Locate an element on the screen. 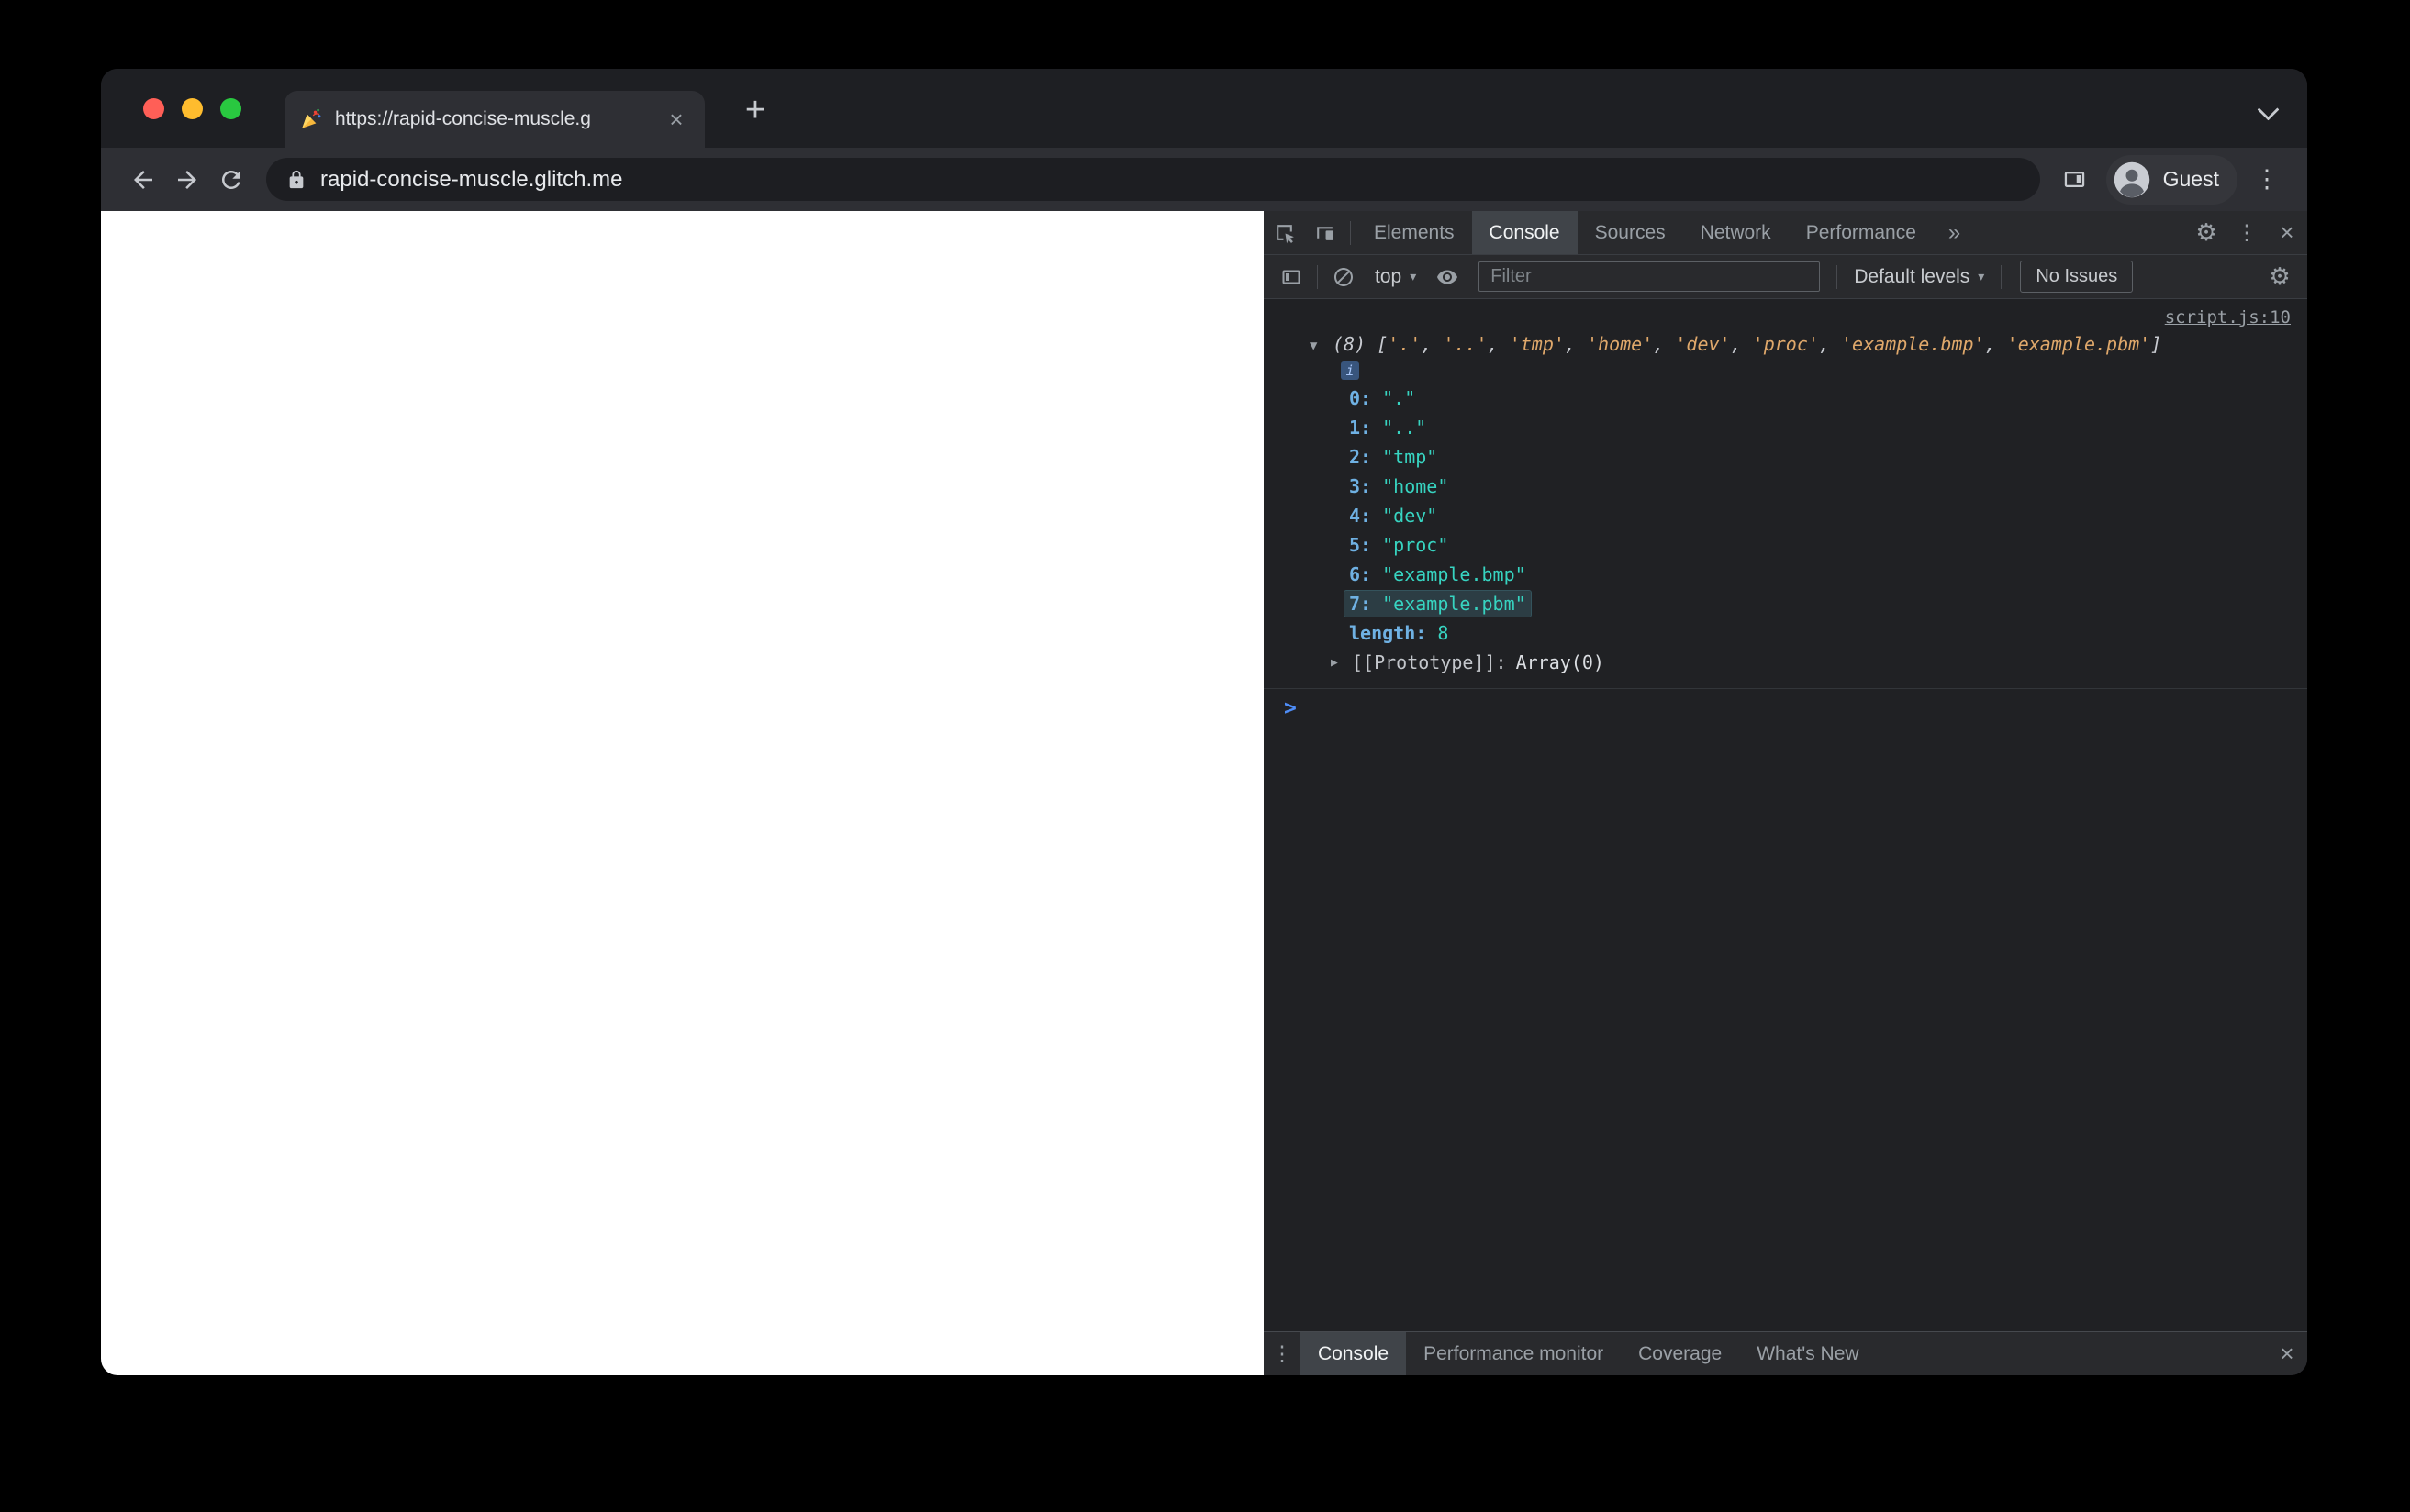 Image resolution: width=2410 pixels, height=1512 pixels. inspect-element-button is located at coordinates (1284, 233).